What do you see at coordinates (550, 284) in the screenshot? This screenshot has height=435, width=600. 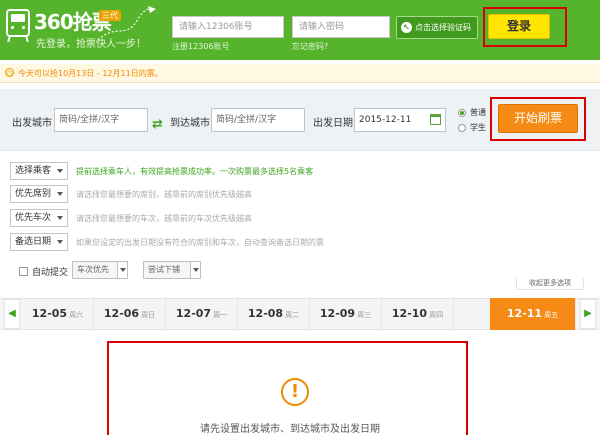 I see `collapse-options-link: 收起更多选项` at bounding box center [550, 284].